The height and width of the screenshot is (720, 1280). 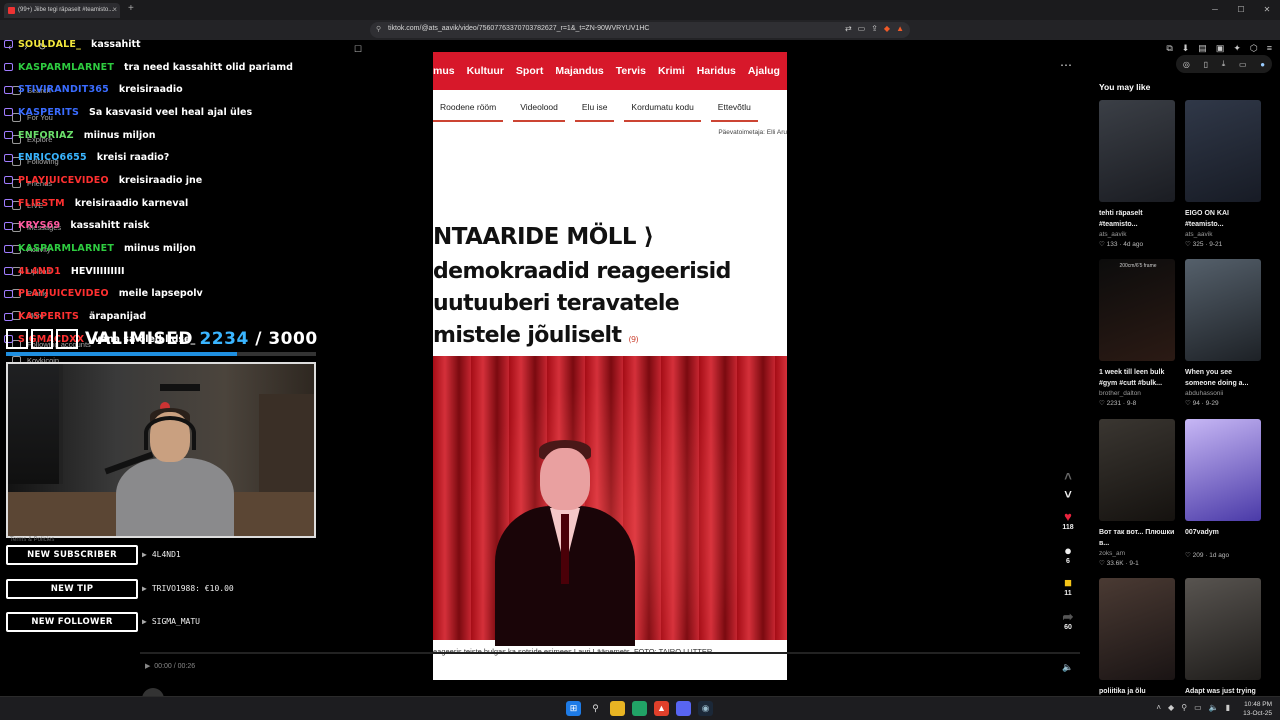 I want to click on chat-message: PLAYJUICEVIDEO kreisiraadio jne, so click(x=164, y=180).